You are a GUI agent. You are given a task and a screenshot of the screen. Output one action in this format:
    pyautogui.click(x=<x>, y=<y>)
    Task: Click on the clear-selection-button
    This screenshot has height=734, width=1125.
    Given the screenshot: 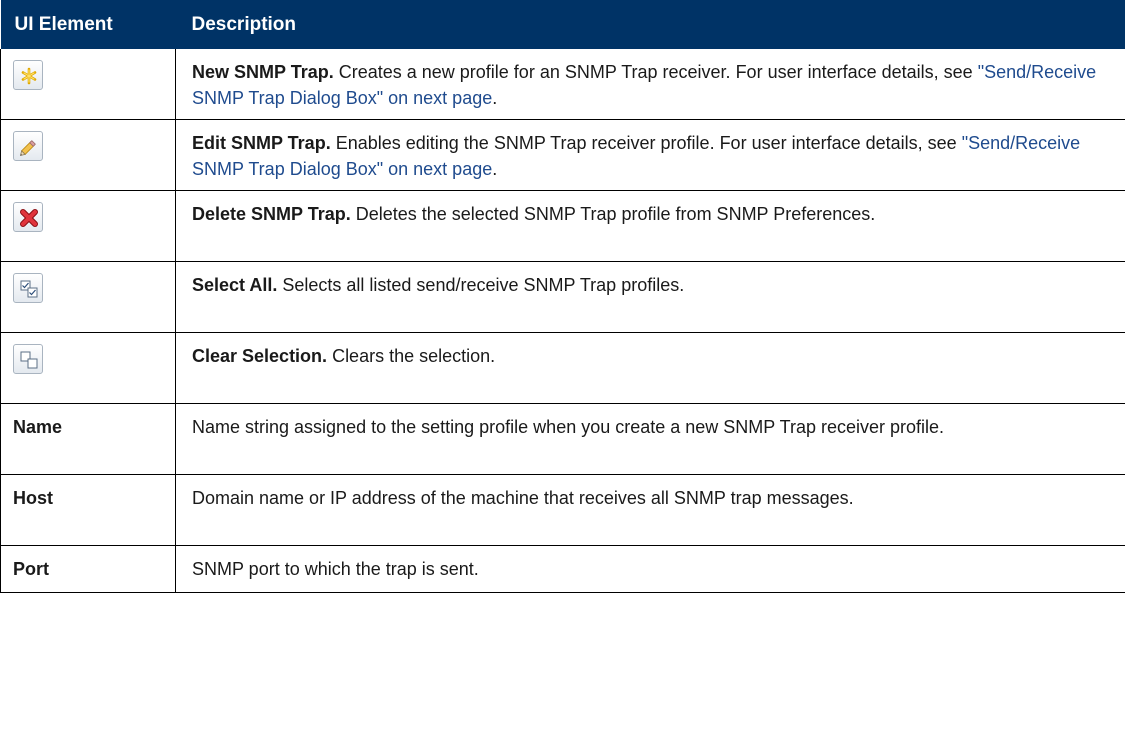 What is the action you would take?
    pyautogui.click(x=28, y=359)
    